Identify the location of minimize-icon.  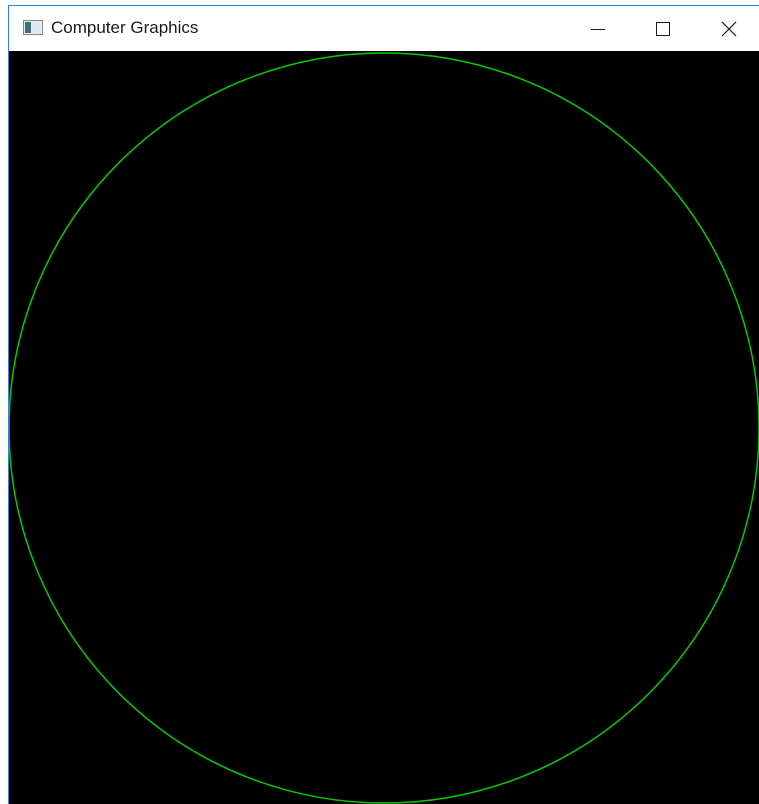
(598, 29).